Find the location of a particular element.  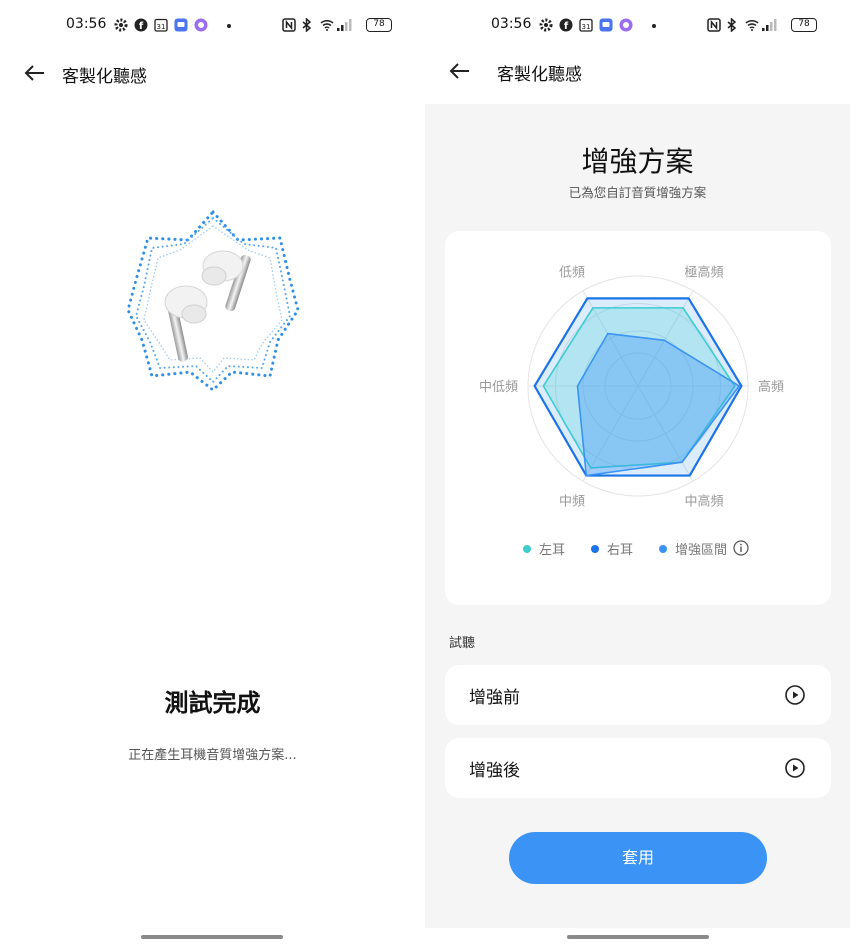

radar-legend: 左耳 右耳 增強區間 is located at coordinates (638, 549).